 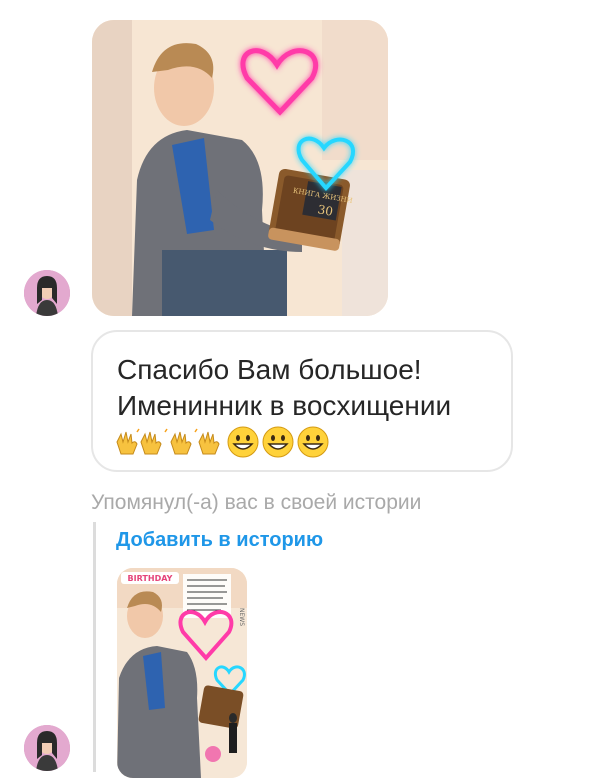 What do you see at coordinates (241, 617) in the screenshot?
I see `story-side-label: NEWS` at bounding box center [241, 617].